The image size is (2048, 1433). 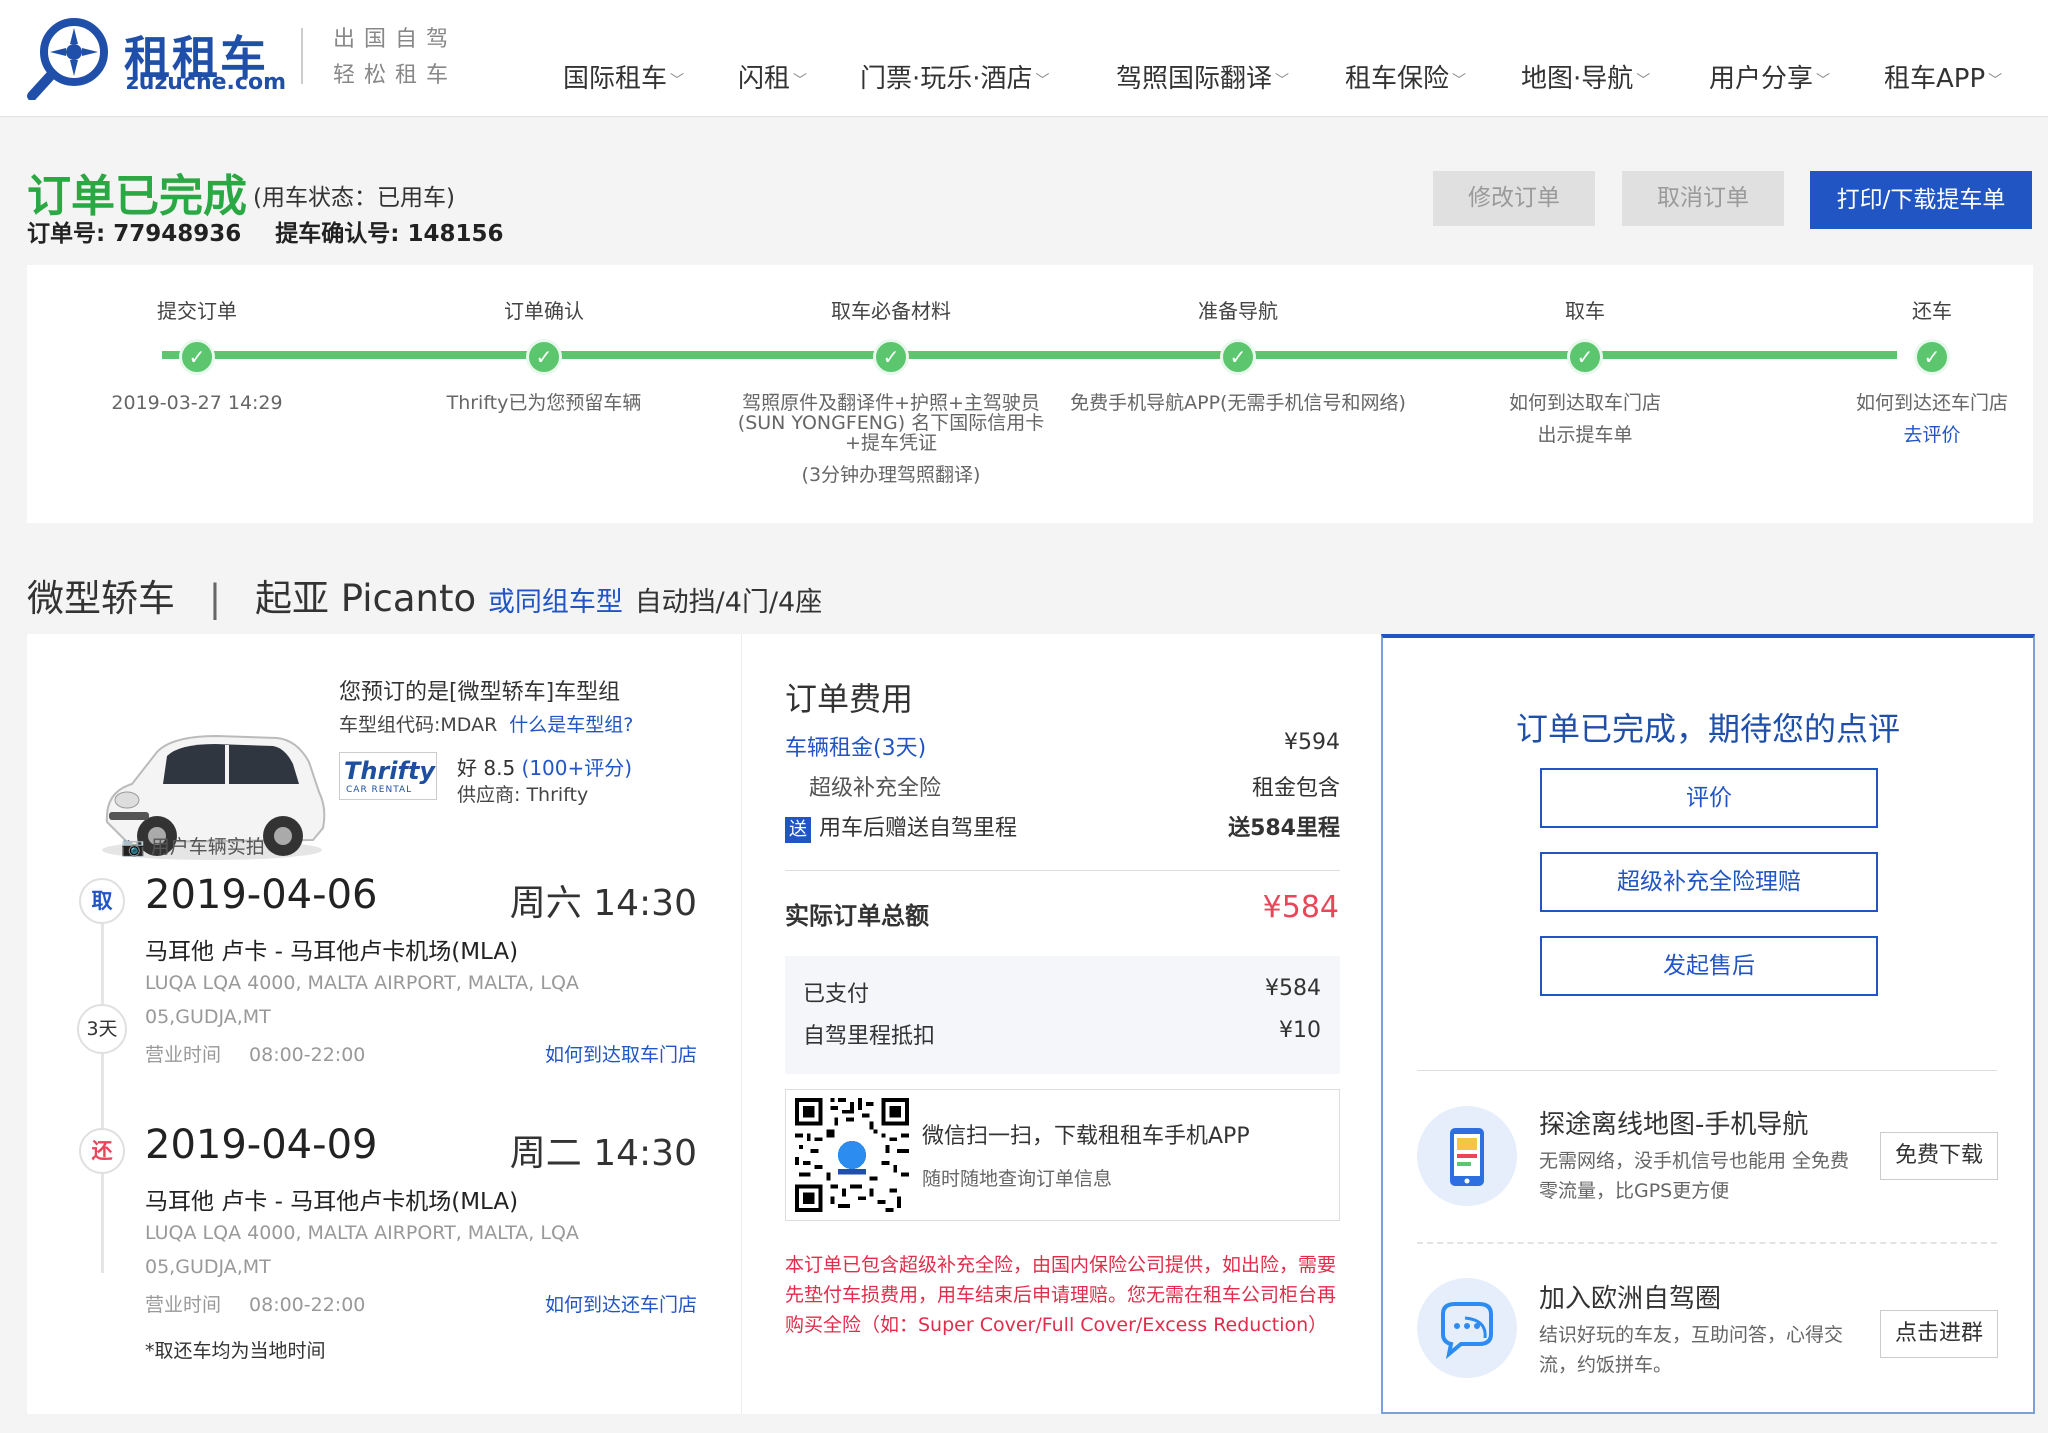 I want to click on nav-item-international-rental: 国际租车 ﹀, so click(x=623, y=76).